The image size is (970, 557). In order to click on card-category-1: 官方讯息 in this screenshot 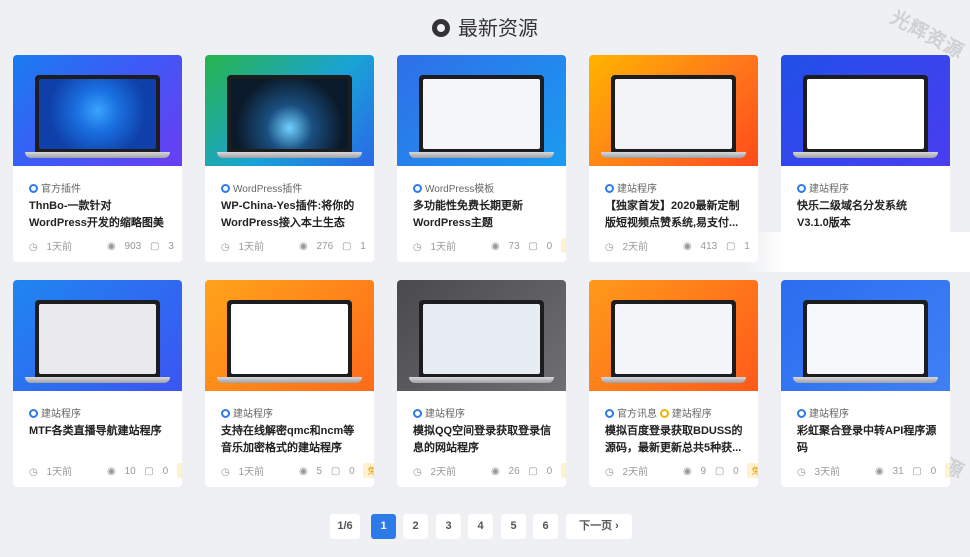, I will do `click(637, 414)`.